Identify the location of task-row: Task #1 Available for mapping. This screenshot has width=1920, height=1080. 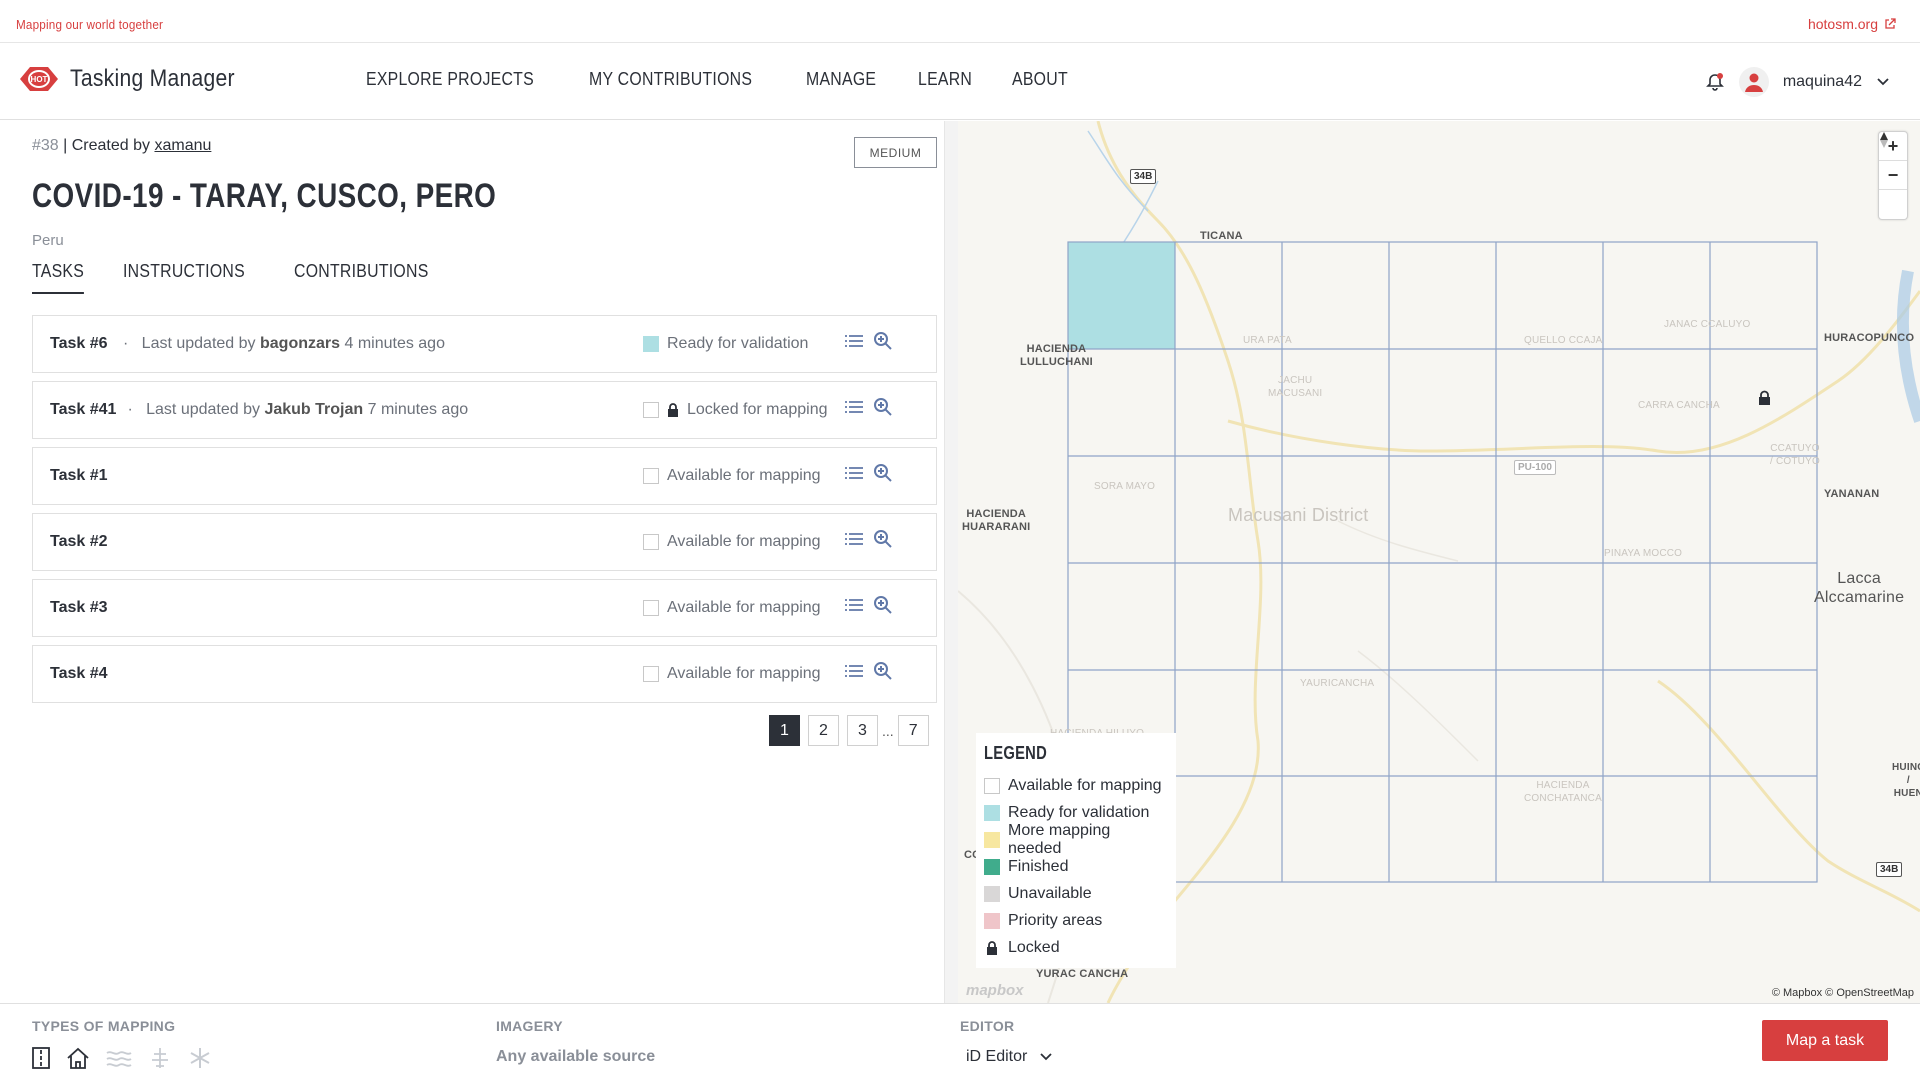
(484, 476).